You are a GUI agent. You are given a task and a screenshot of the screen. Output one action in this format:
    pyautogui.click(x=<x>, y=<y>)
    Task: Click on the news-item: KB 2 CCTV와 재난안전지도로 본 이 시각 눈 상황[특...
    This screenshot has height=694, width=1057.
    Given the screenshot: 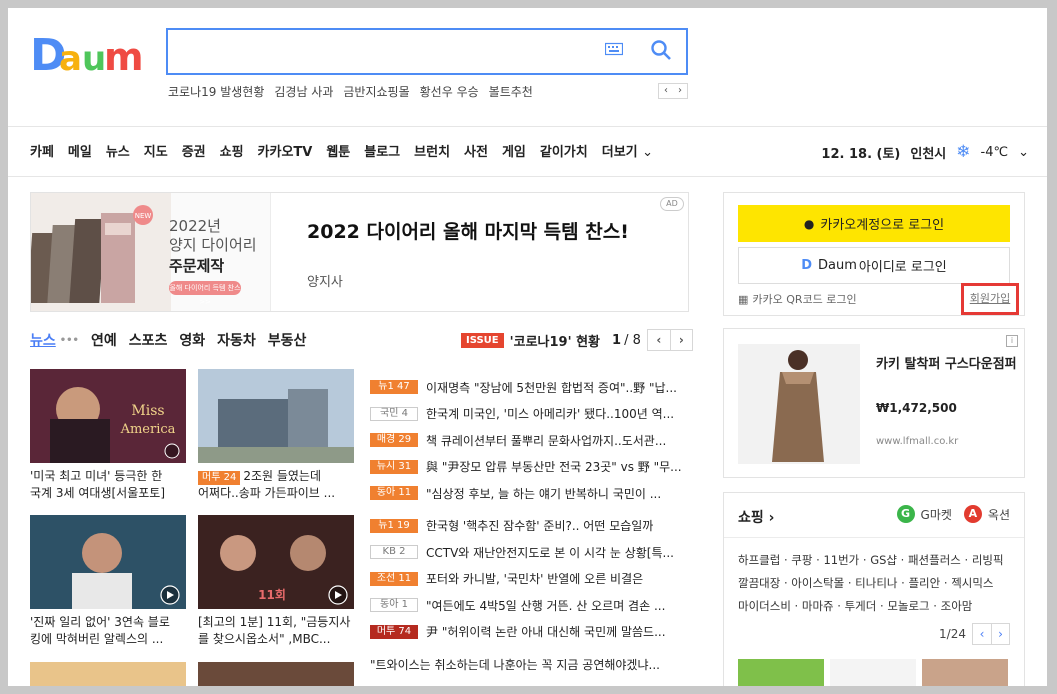 What is the action you would take?
    pyautogui.click(x=530, y=552)
    